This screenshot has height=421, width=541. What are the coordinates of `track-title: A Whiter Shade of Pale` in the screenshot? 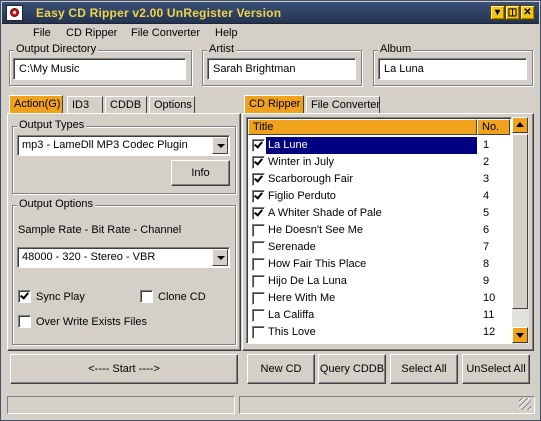 It's located at (325, 213).